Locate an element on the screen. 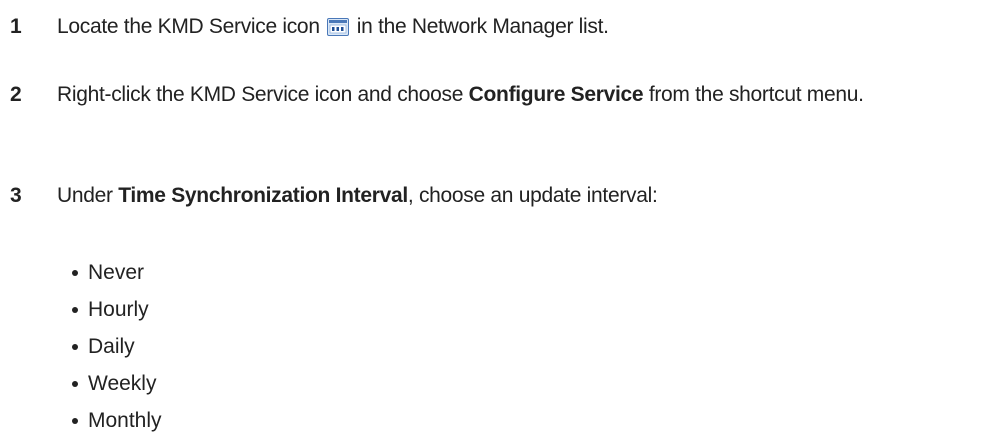  list-item: Monthly is located at coordinates (117, 420).